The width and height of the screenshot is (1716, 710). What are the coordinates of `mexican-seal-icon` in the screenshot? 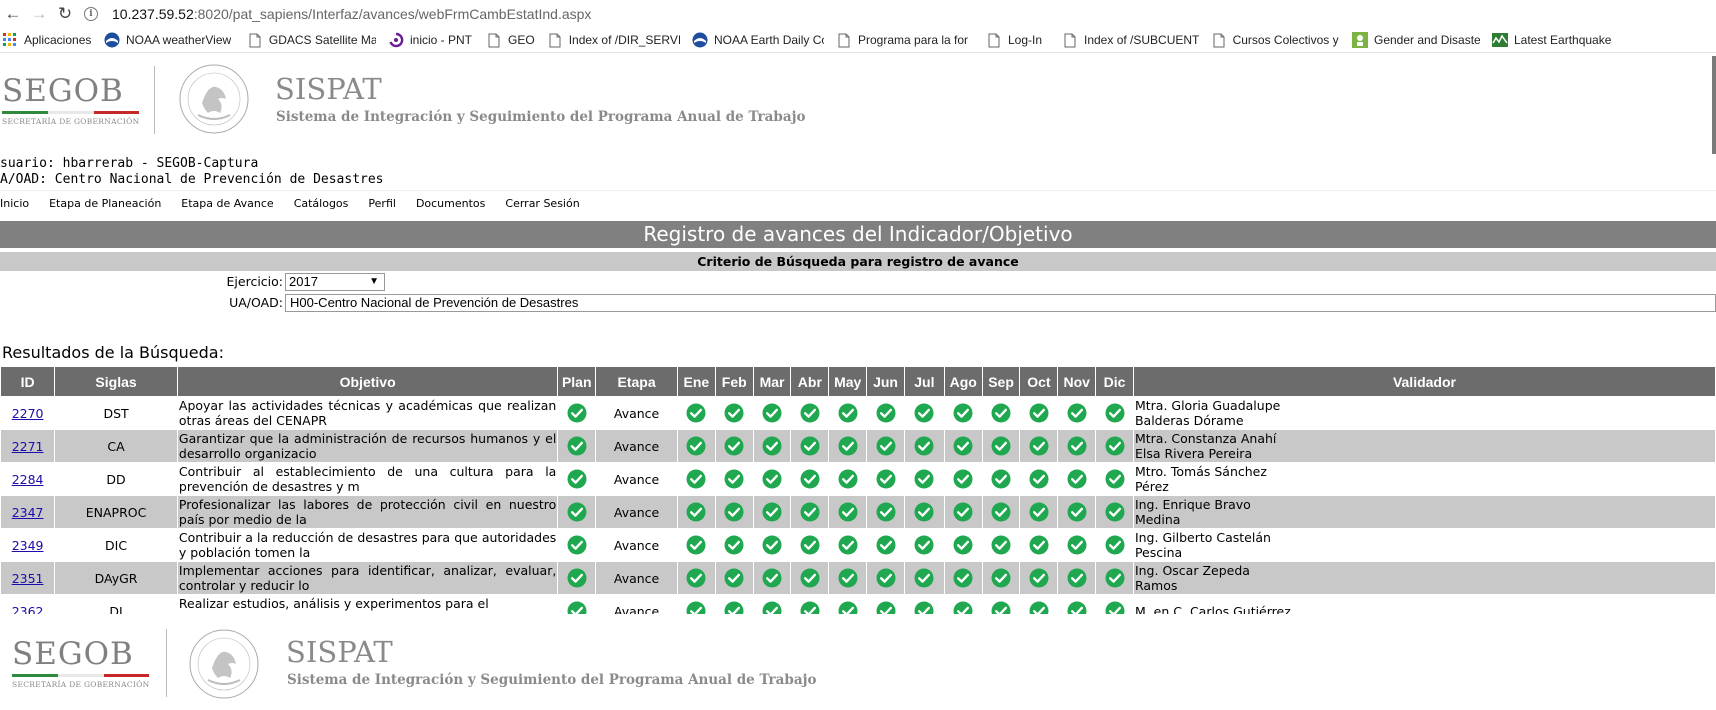 It's located at (224, 664).